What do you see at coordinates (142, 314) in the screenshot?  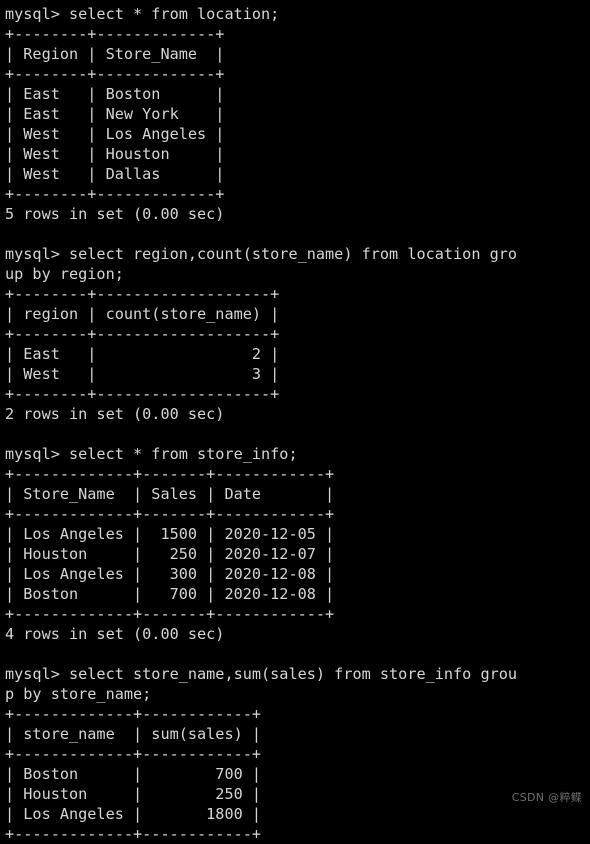 I see `console-line: | region | count(store_name) |` at bounding box center [142, 314].